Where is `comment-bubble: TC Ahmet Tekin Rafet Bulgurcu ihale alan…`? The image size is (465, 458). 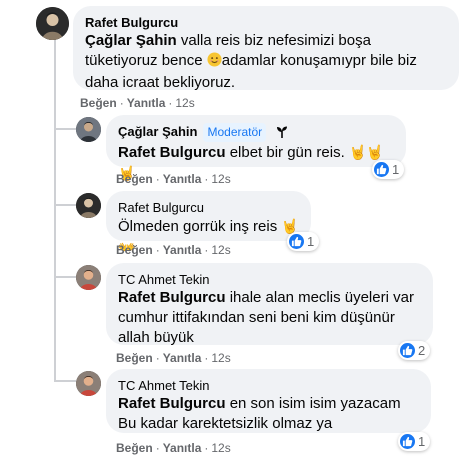
comment-bubble: TC Ahmet Tekin Rafet Bulgurcu ihale alan… is located at coordinates (269, 305).